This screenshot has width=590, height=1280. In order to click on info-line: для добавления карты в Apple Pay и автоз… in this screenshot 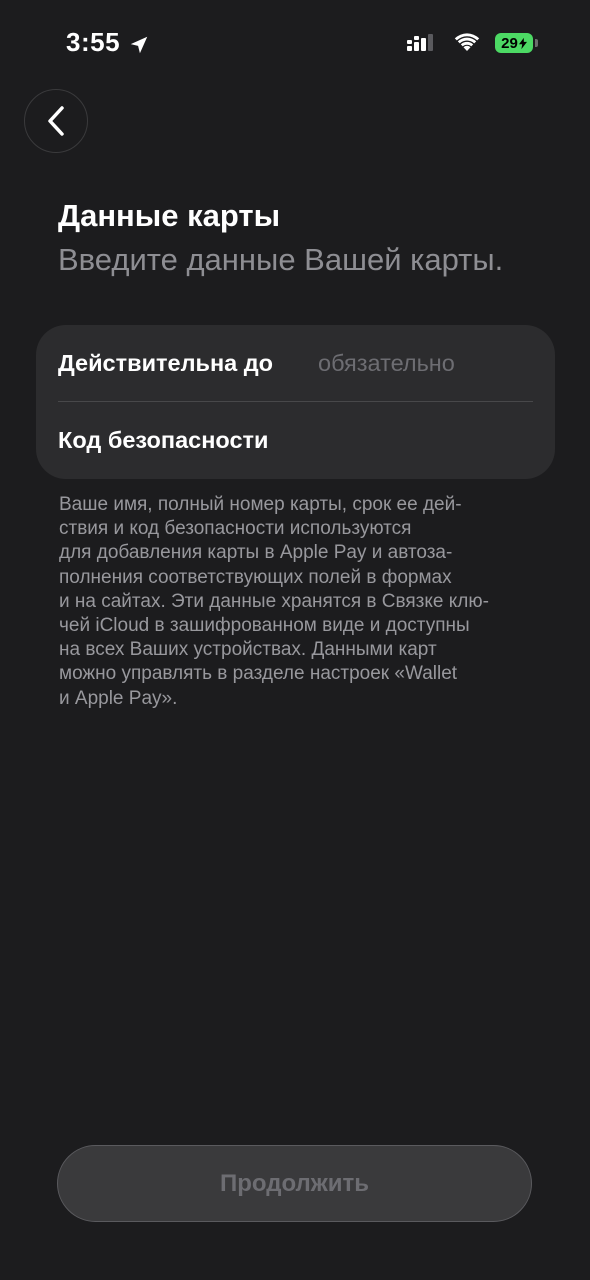, I will do `click(256, 553)`.